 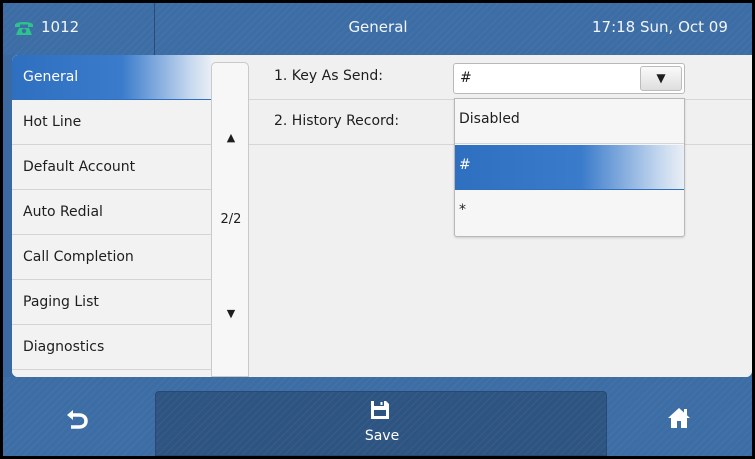 I want to click on back-softkey, so click(x=78, y=421).